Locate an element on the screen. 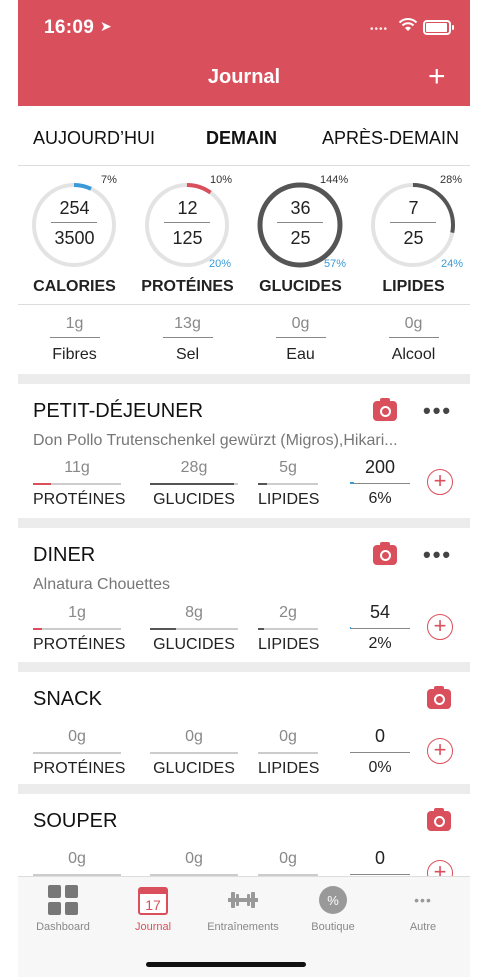  calendar-icon: 17 is located at coordinates (153, 900).